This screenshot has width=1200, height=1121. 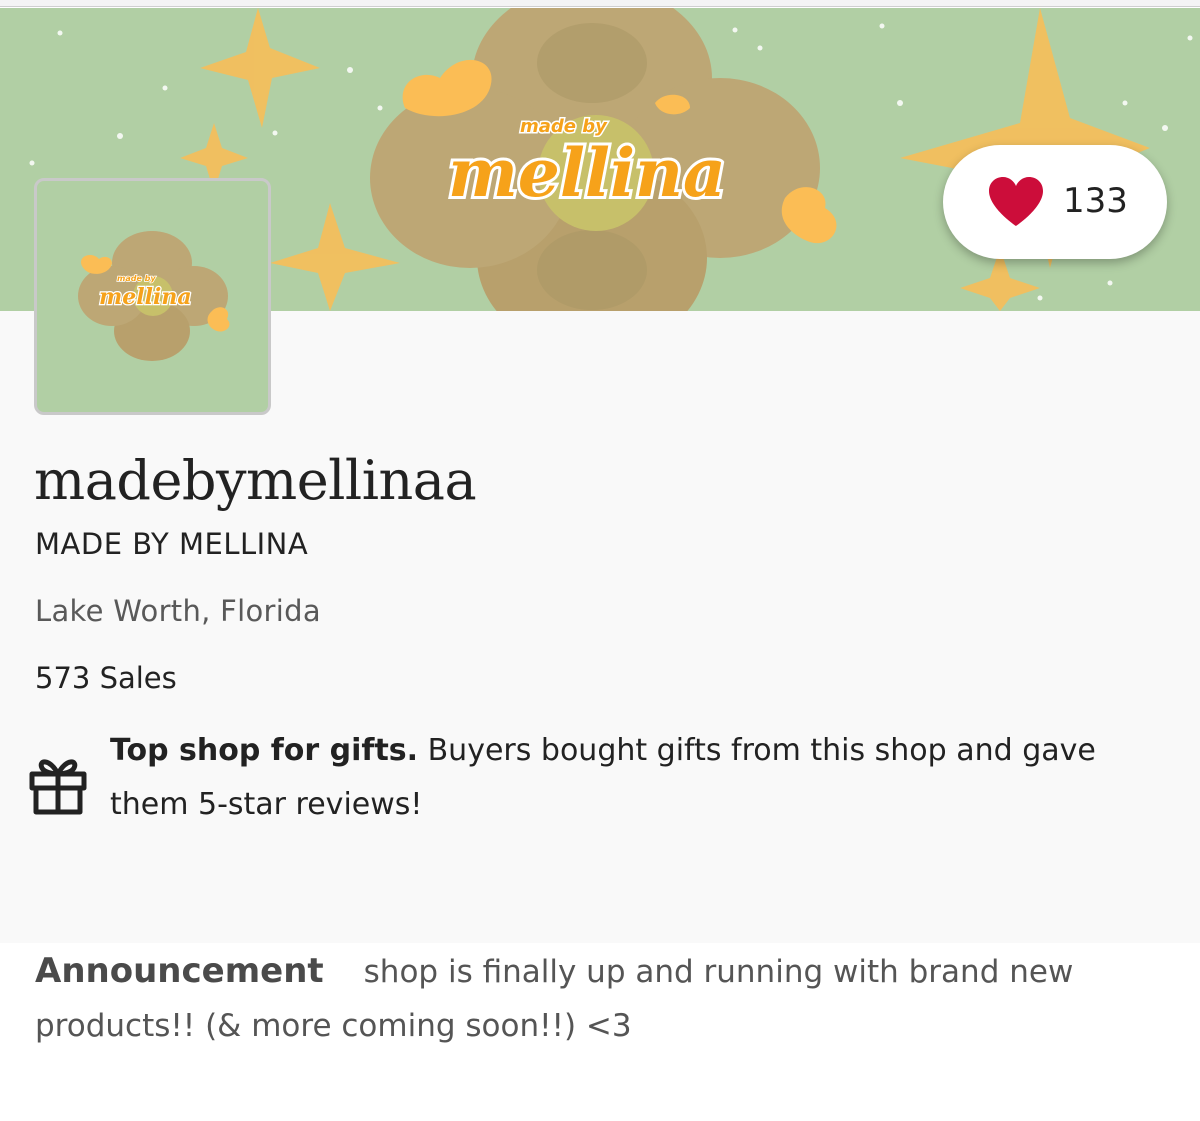 What do you see at coordinates (172, 544) in the screenshot?
I see `shop-title: MADE BY MELLINA` at bounding box center [172, 544].